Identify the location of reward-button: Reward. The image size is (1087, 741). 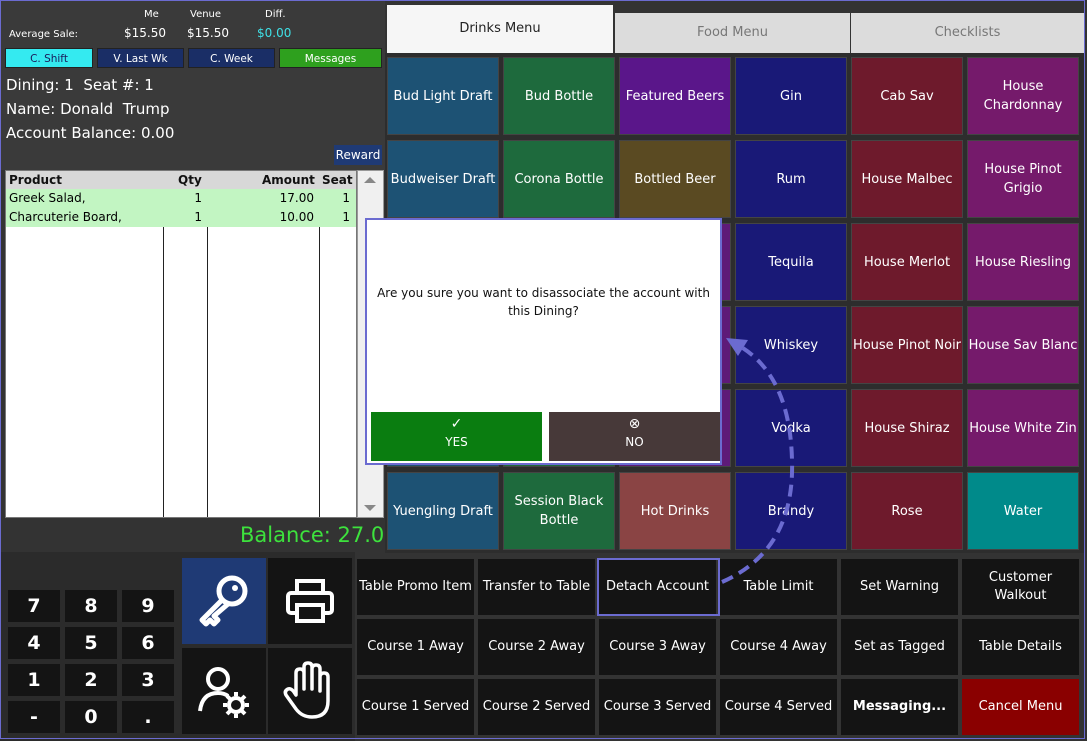
(358, 155).